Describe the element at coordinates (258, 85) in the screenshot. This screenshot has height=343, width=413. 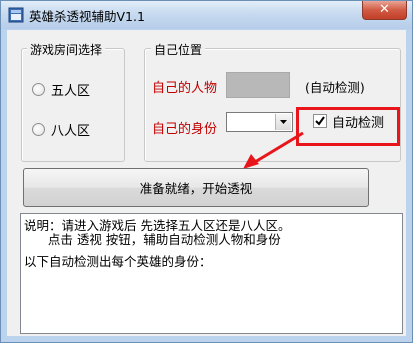
I see `character-display-field` at that location.